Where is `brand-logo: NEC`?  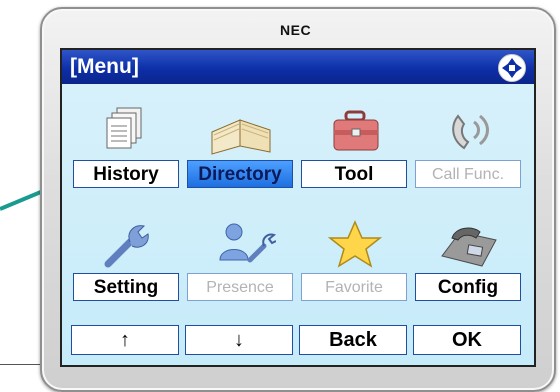
brand-logo: NEC is located at coordinates (296, 30).